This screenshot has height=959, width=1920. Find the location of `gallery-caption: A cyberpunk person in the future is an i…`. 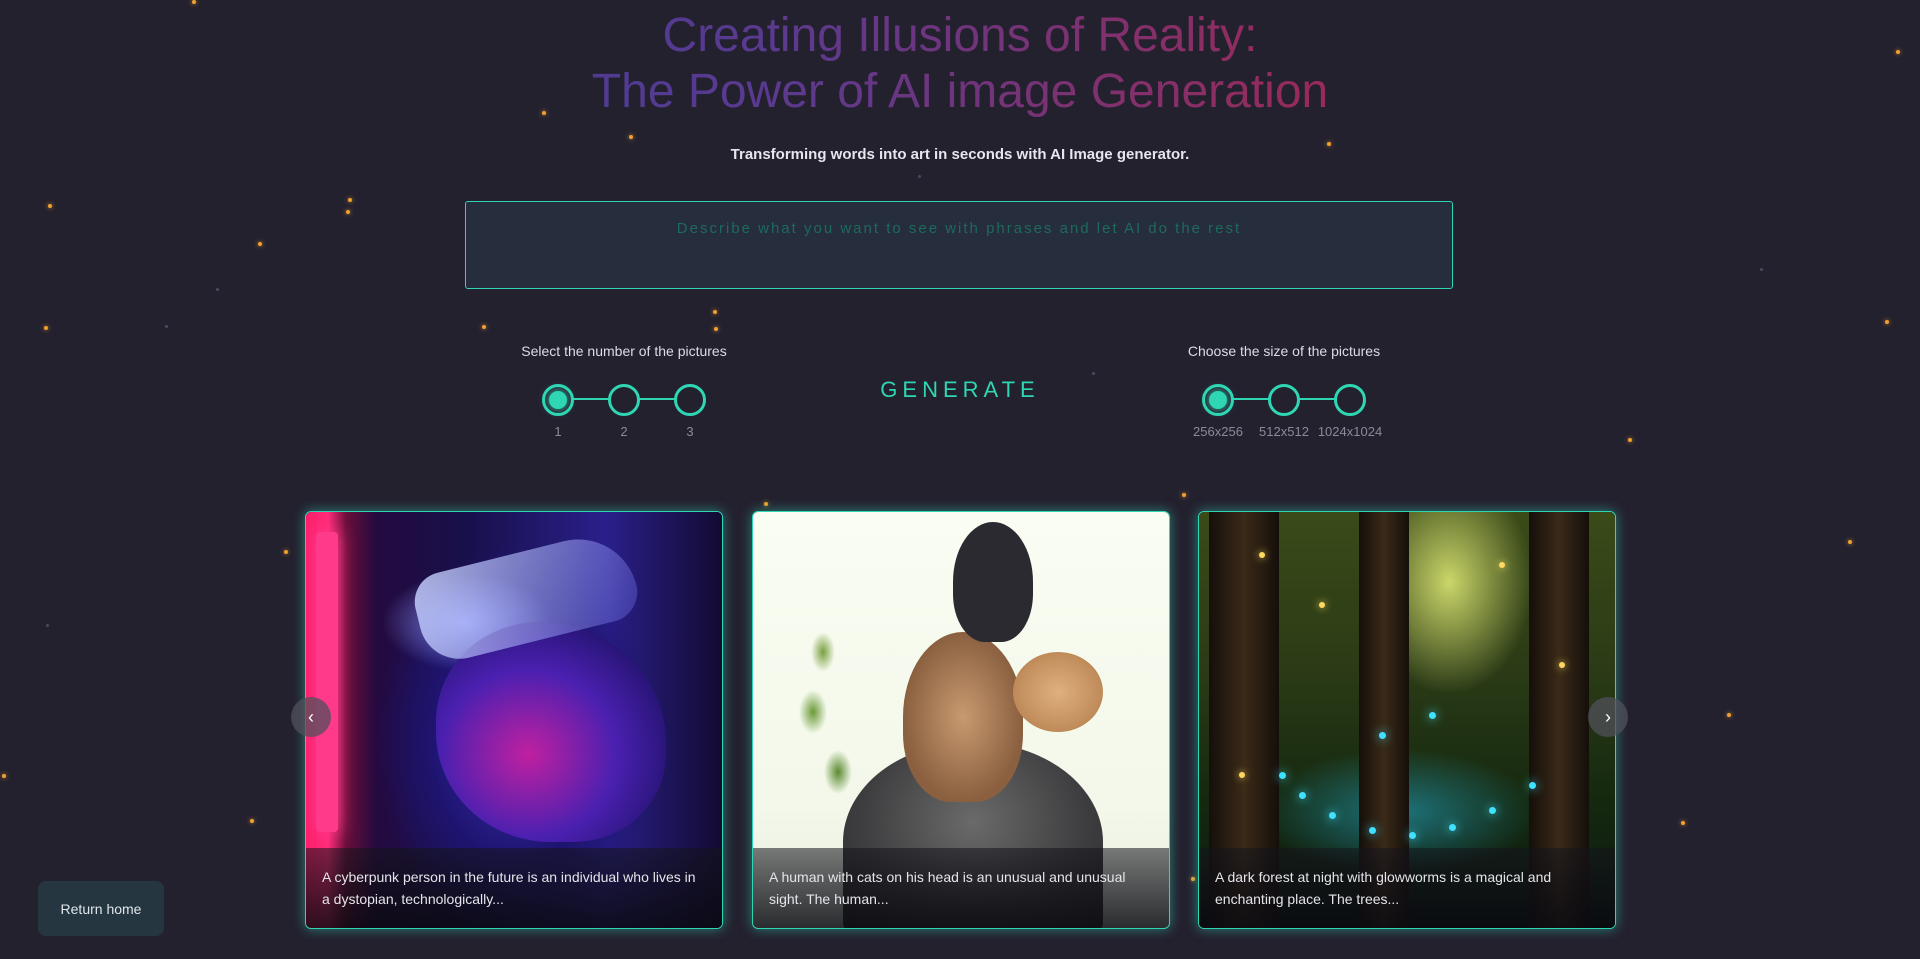

gallery-caption: A cyberpunk person in the future is an i… is located at coordinates (514, 888).